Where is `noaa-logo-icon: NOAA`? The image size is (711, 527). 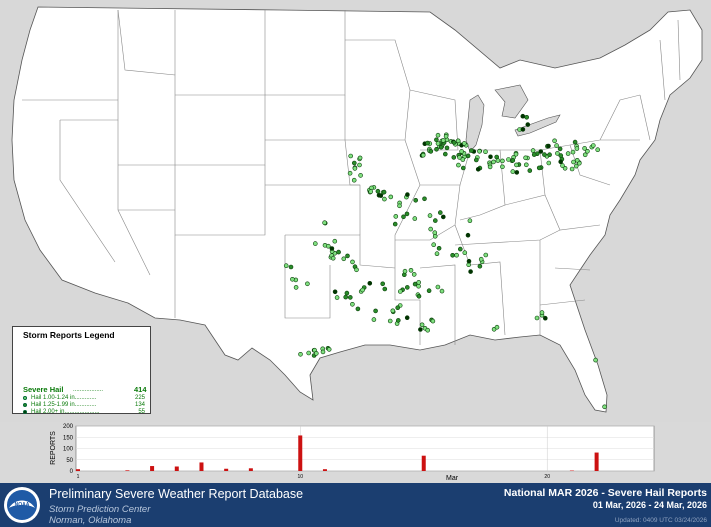
noaa-logo-icon: NOAA is located at coordinates (22, 505).